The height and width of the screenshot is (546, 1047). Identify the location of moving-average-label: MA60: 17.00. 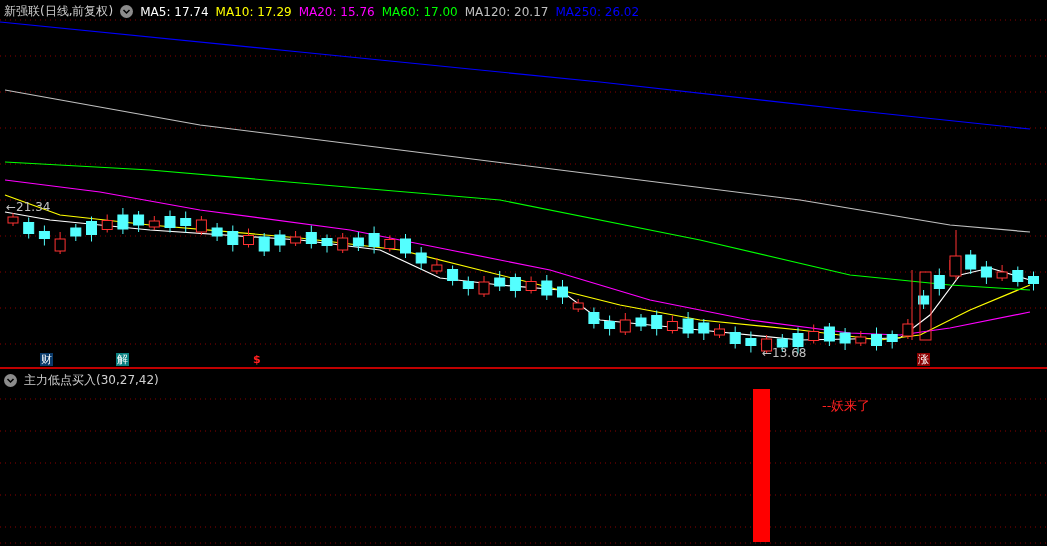
(419, 11).